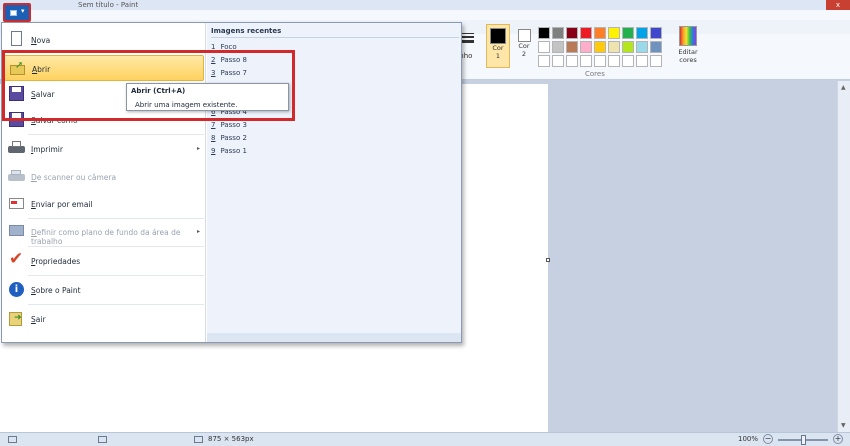 This screenshot has height=446, width=850. Describe the element at coordinates (843, 87) in the screenshot. I see `scroll-up-icon: ▲` at that location.